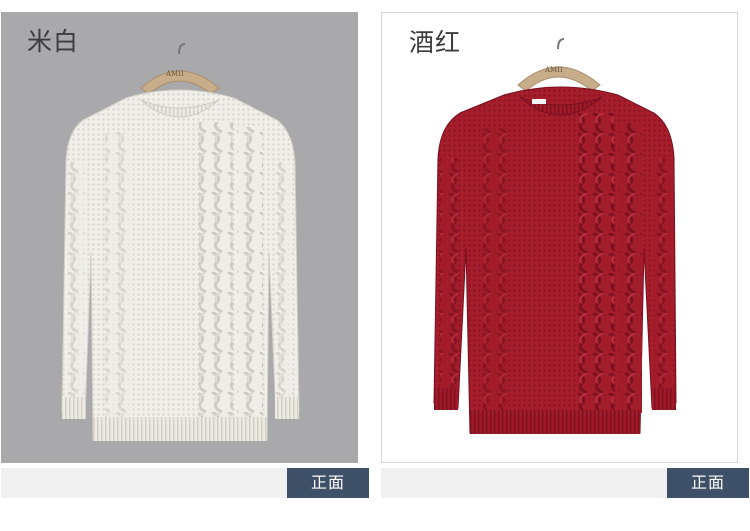 This screenshot has width=750, height=531. I want to click on view-bar-cream: 正面, so click(185, 483).